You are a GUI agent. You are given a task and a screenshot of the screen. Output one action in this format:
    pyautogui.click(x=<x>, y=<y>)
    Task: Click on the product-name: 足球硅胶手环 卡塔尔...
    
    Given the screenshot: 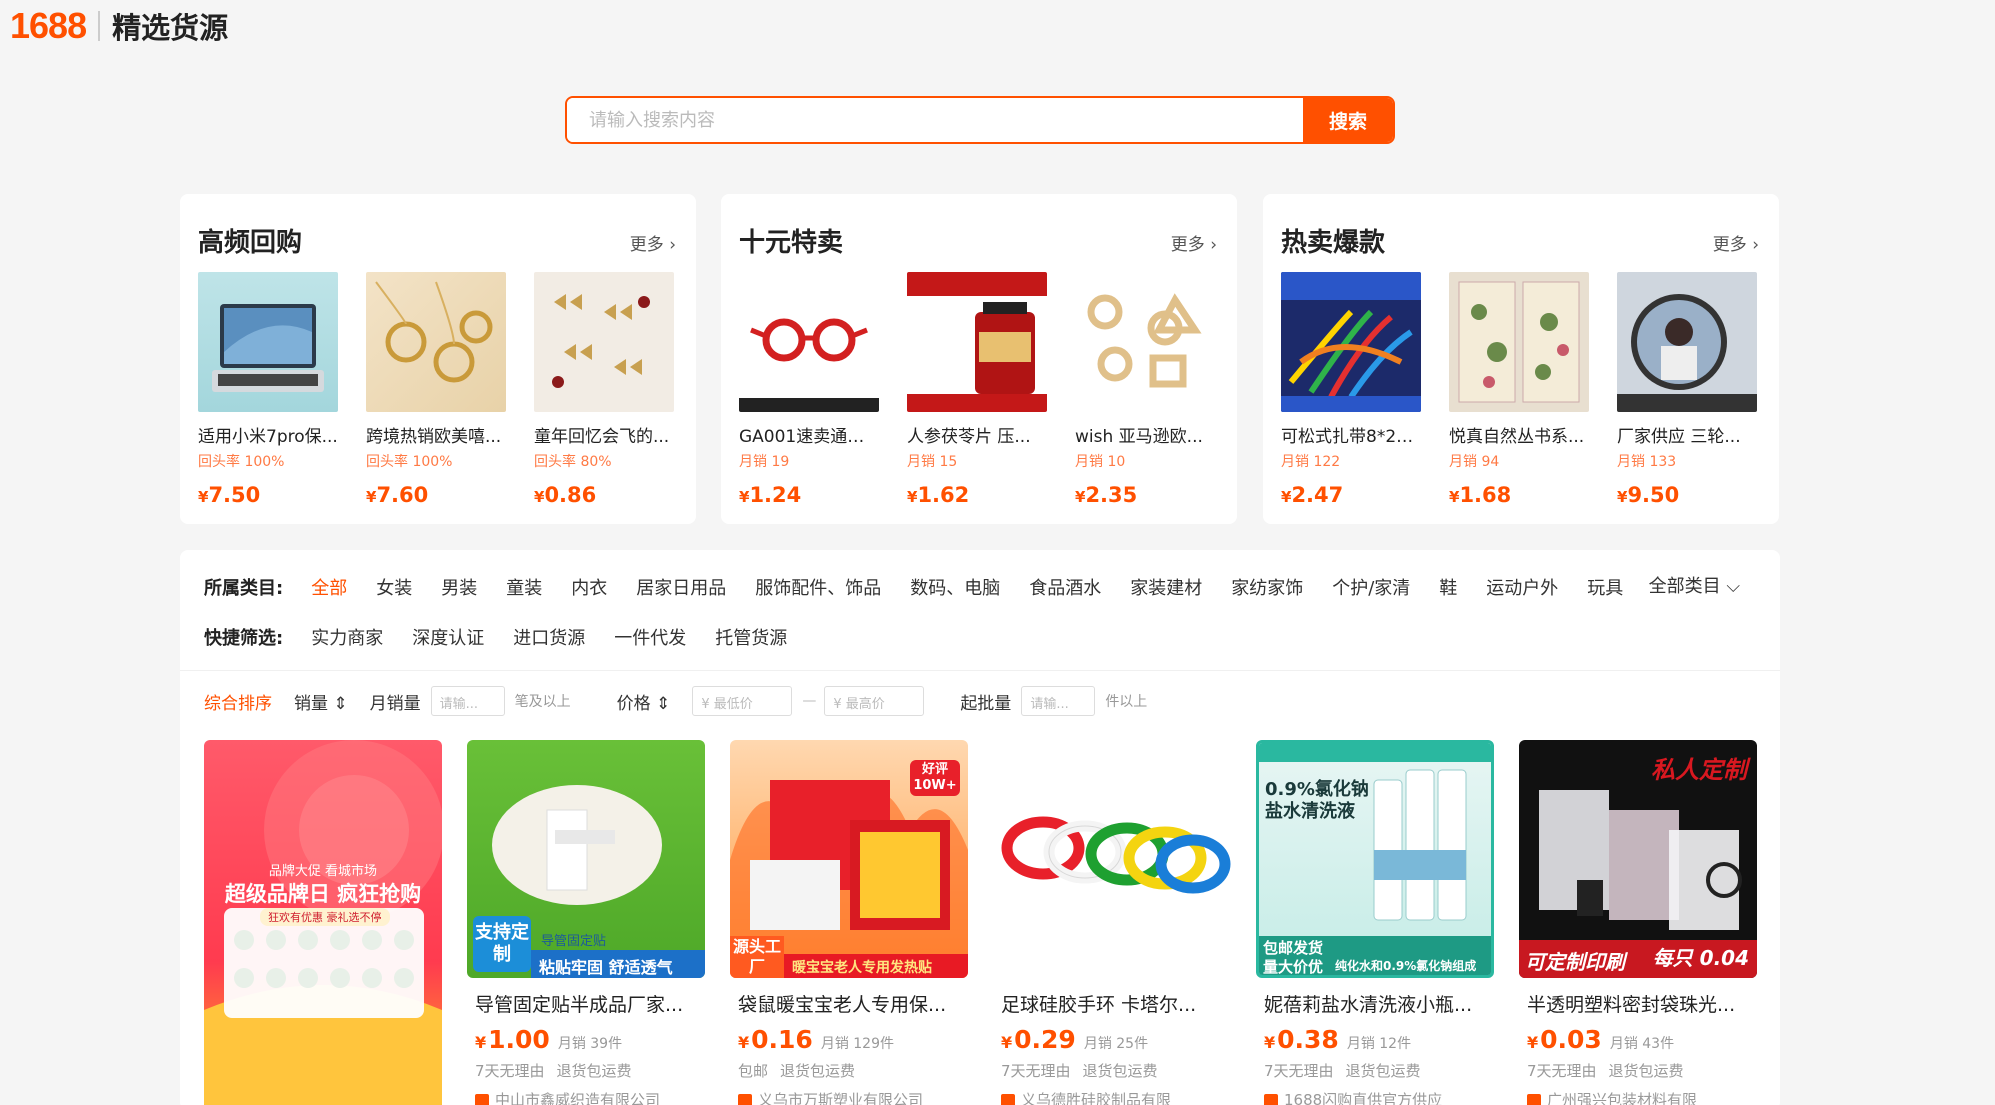 What is the action you would take?
    pyautogui.click(x=1112, y=1003)
    